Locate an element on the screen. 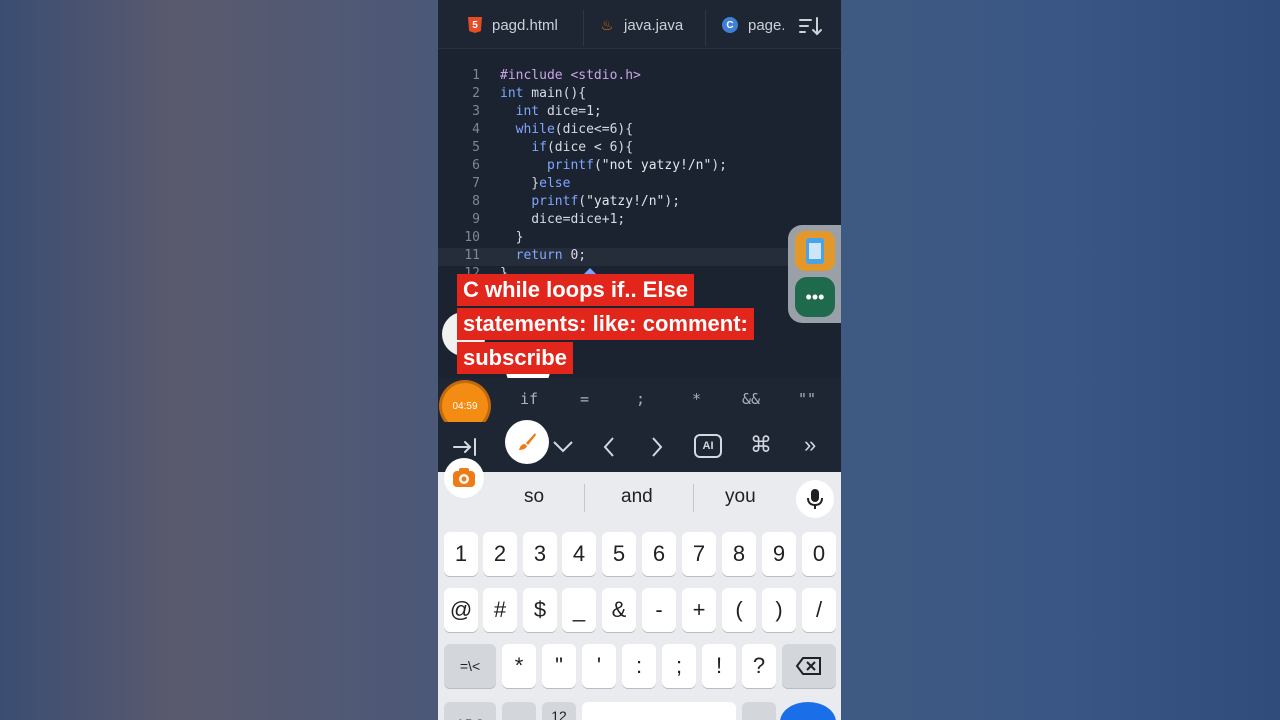 This screenshot has height=720, width=1280. chevron-right-icon is located at coordinates (657, 447).